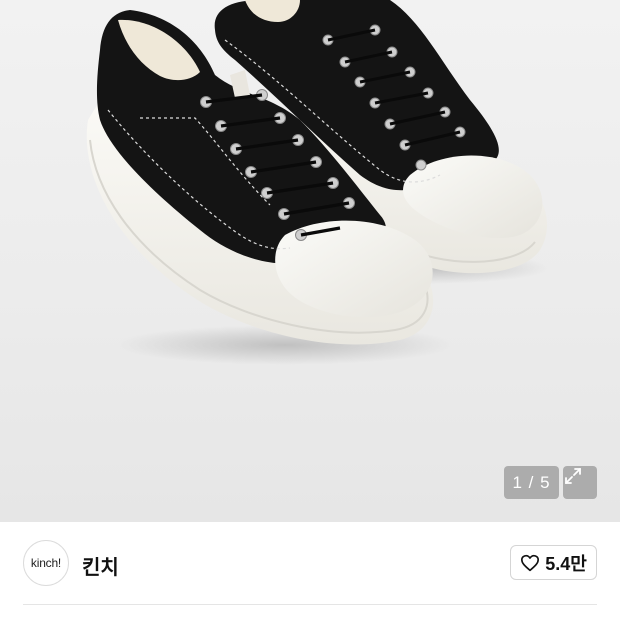  Describe the element at coordinates (566, 563) in the screenshot. I see `like-count: 5.4만` at that location.